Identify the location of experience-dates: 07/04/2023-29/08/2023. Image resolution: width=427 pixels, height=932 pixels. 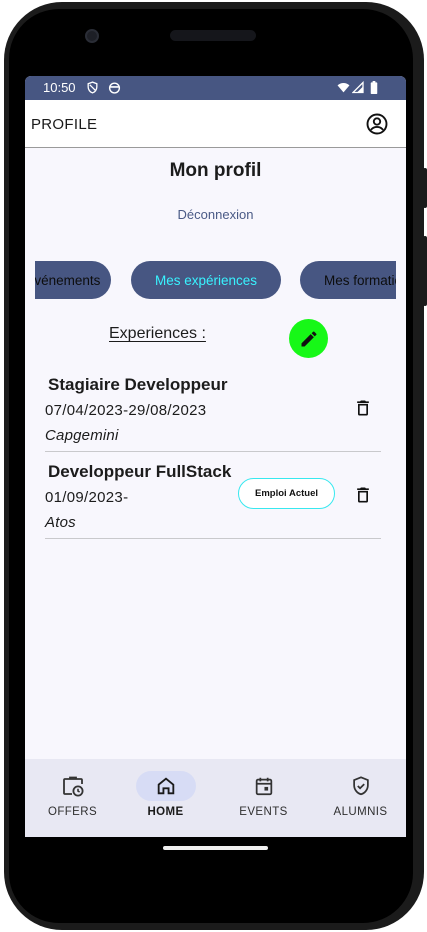
(126, 410).